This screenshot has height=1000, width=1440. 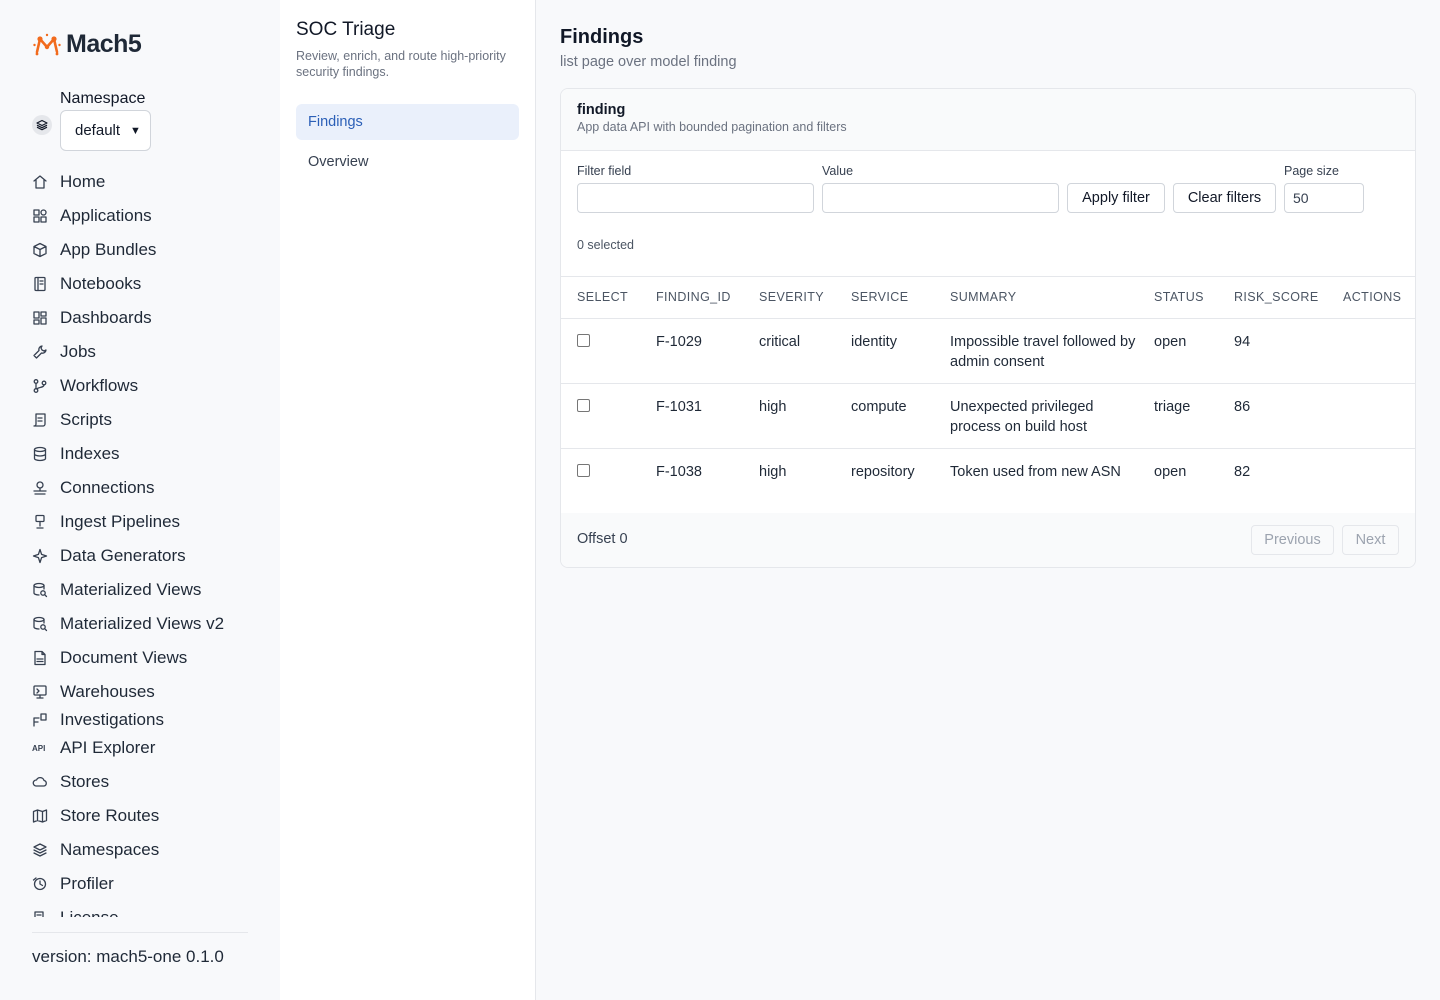 What do you see at coordinates (789, 351) in the screenshot?
I see `cell-severity: critical` at bounding box center [789, 351].